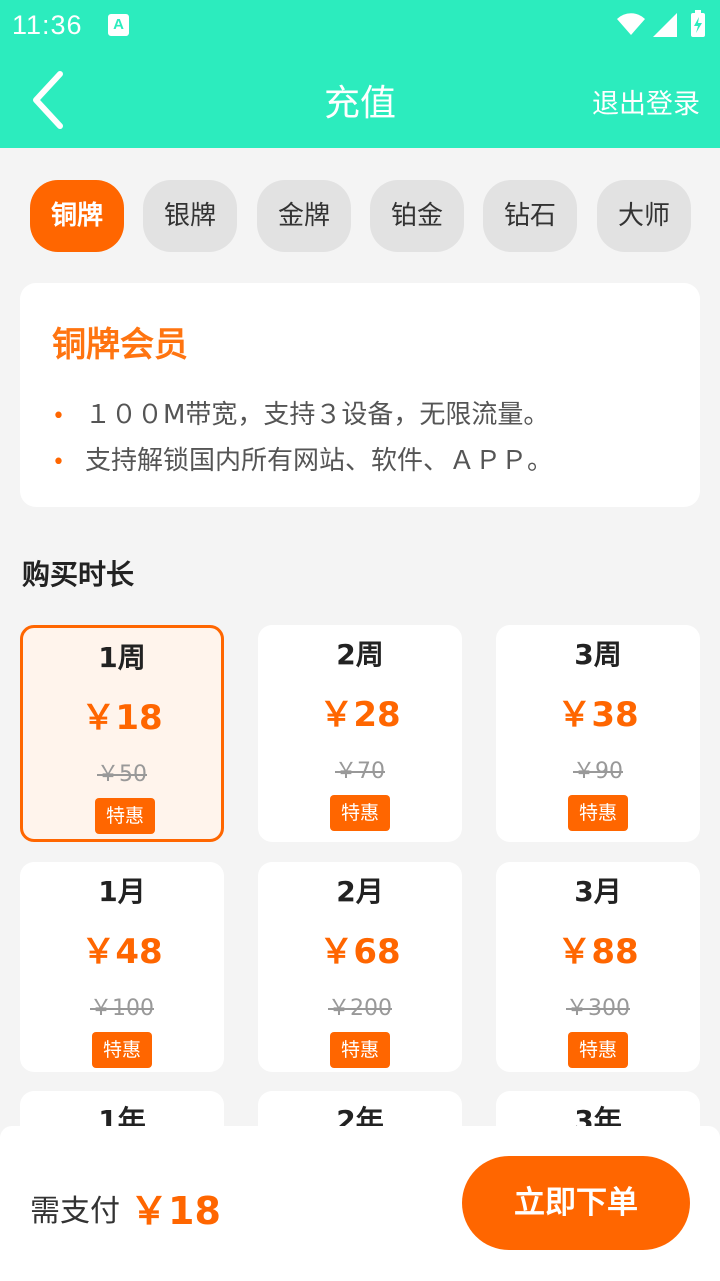 The height and width of the screenshot is (1281, 720). Describe the element at coordinates (77, 216) in the screenshot. I see `tab-bronze: 铜牌` at that location.